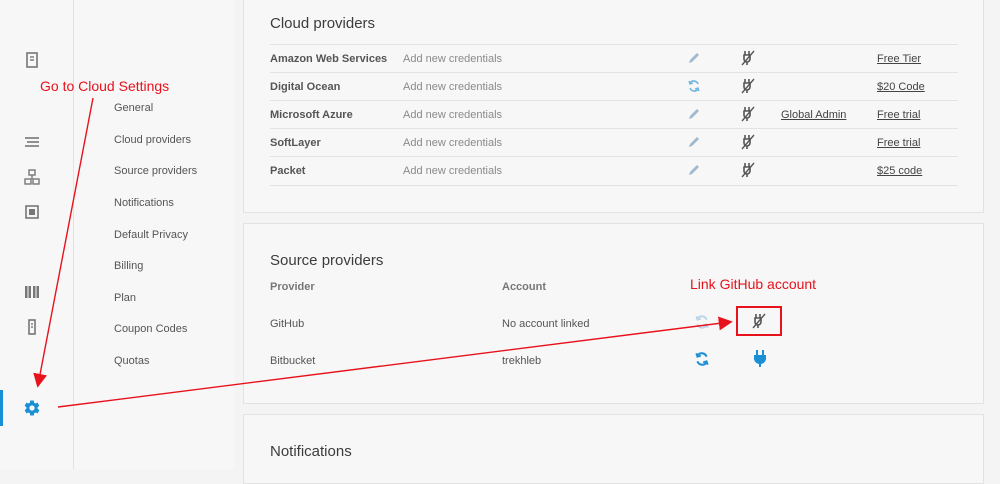 The image size is (1000, 484). I want to click on annotation-link-github: Link GitHub account, so click(753, 284).